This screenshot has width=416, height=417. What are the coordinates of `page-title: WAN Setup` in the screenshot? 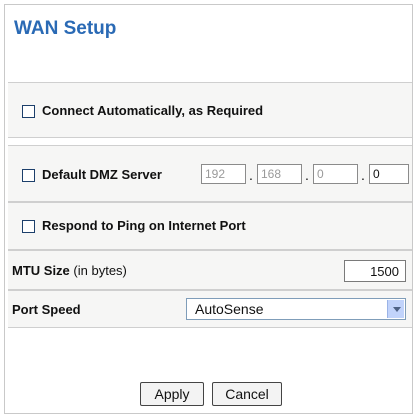 It's located at (65, 28).